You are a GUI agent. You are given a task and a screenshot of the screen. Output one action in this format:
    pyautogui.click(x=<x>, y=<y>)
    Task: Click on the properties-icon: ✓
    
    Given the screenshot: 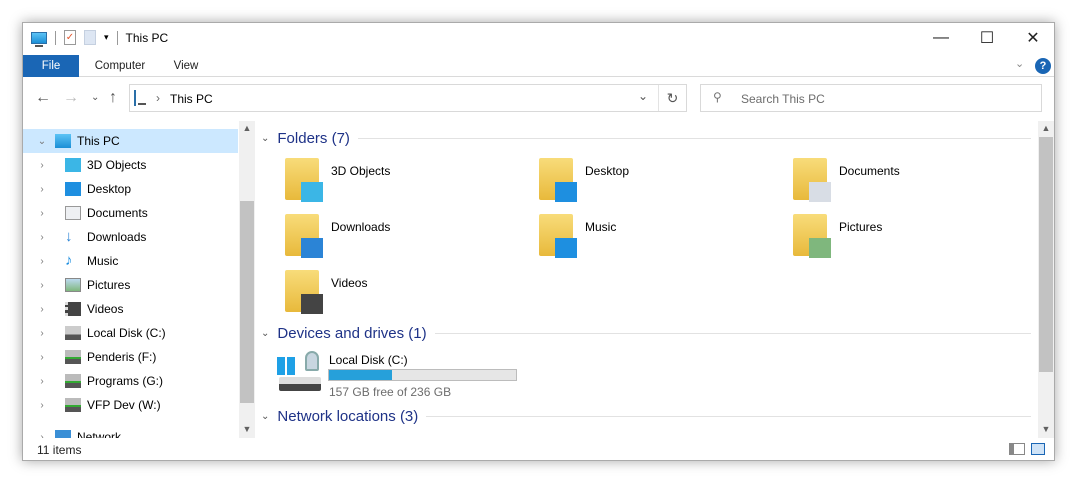 What is the action you would take?
    pyautogui.click(x=70, y=37)
    